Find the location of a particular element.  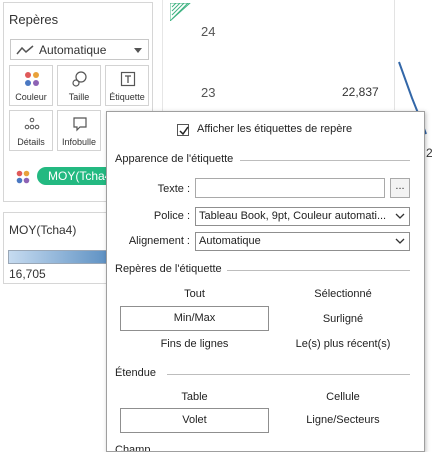

label-button: Étiquette is located at coordinates (127, 85).